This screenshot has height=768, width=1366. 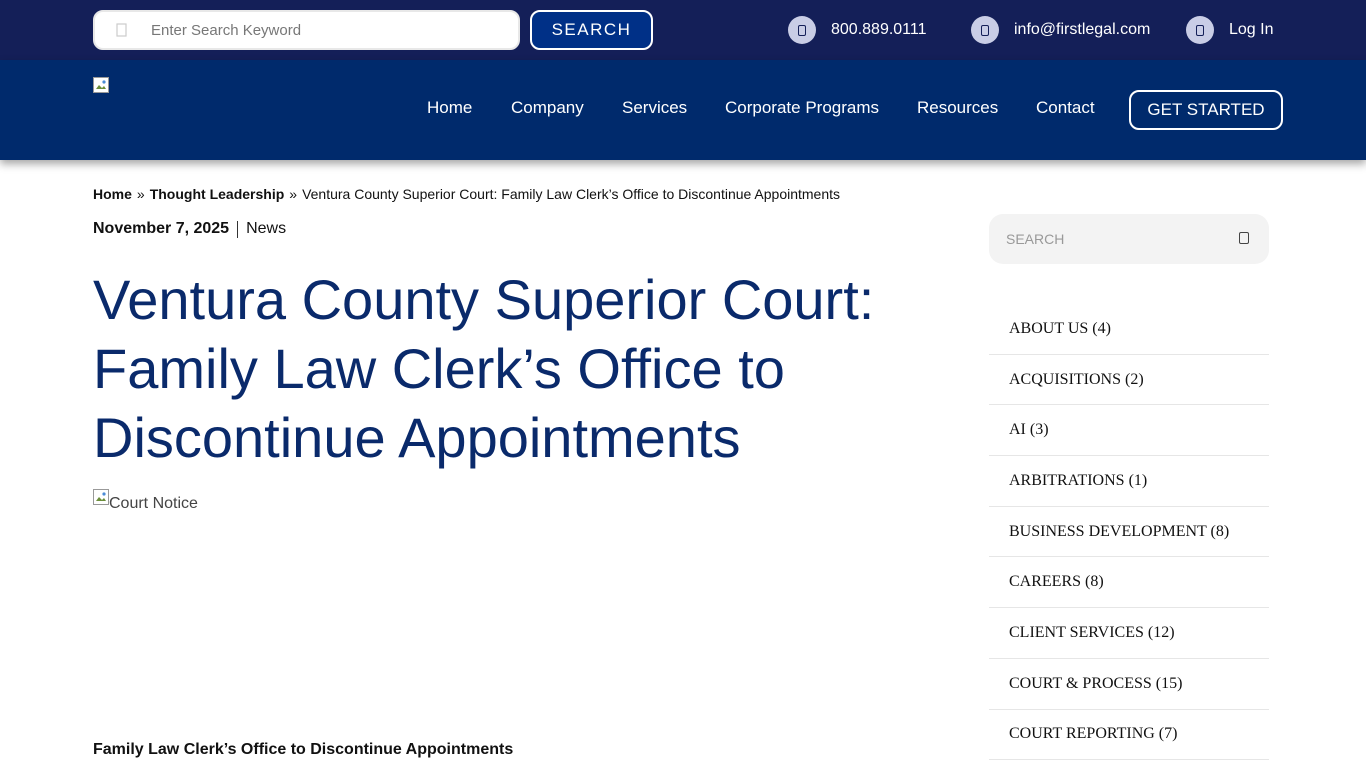 What do you see at coordinates (449, 108) in the screenshot?
I see `nav-home: Home` at bounding box center [449, 108].